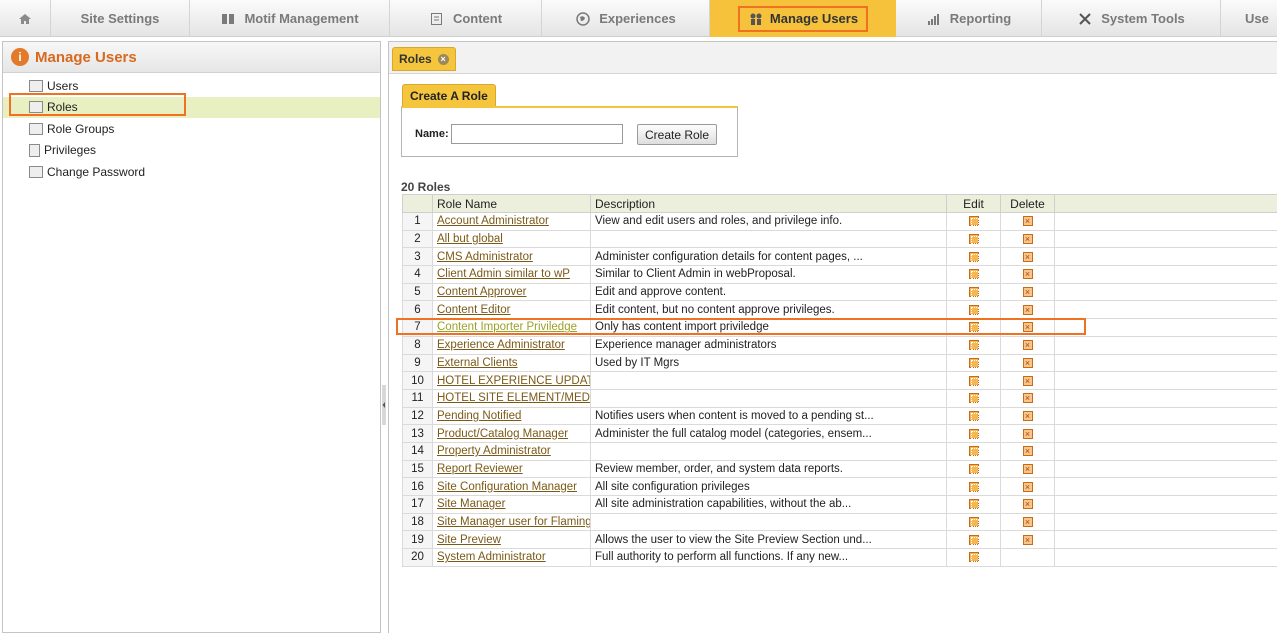 The width and height of the screenshot is (1277, 633). Describe the element at coordinates (1249, 18) in the screenshot. I see `nav-users-truncated: Use` at that location.